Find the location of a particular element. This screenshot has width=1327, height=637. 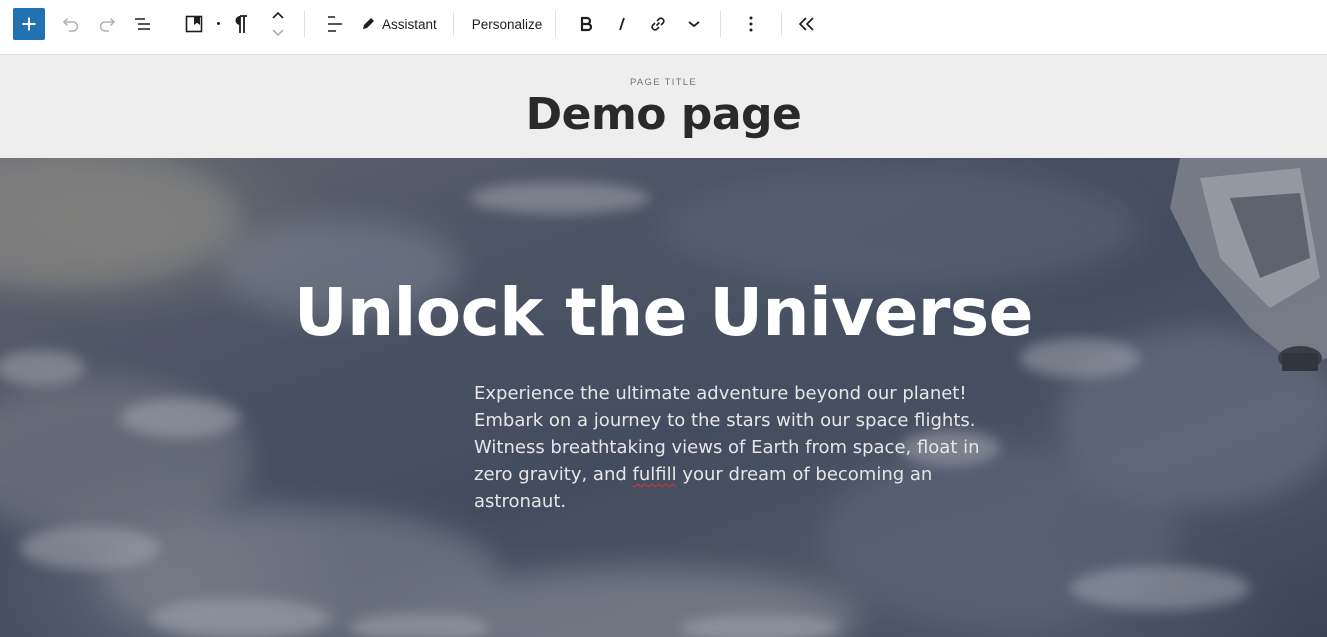

align-left-icon is located at coordinates (335, 24).